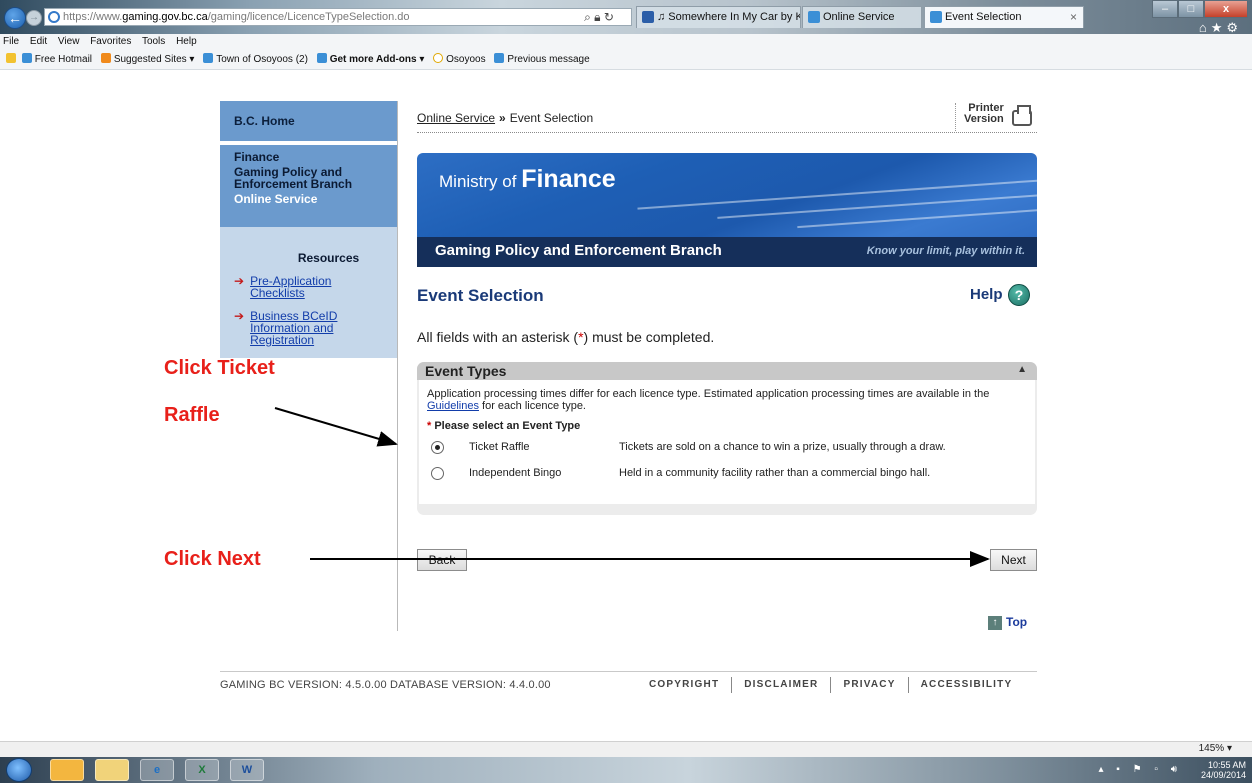  I want to click on close-window-button: x, so click(1226, 9).